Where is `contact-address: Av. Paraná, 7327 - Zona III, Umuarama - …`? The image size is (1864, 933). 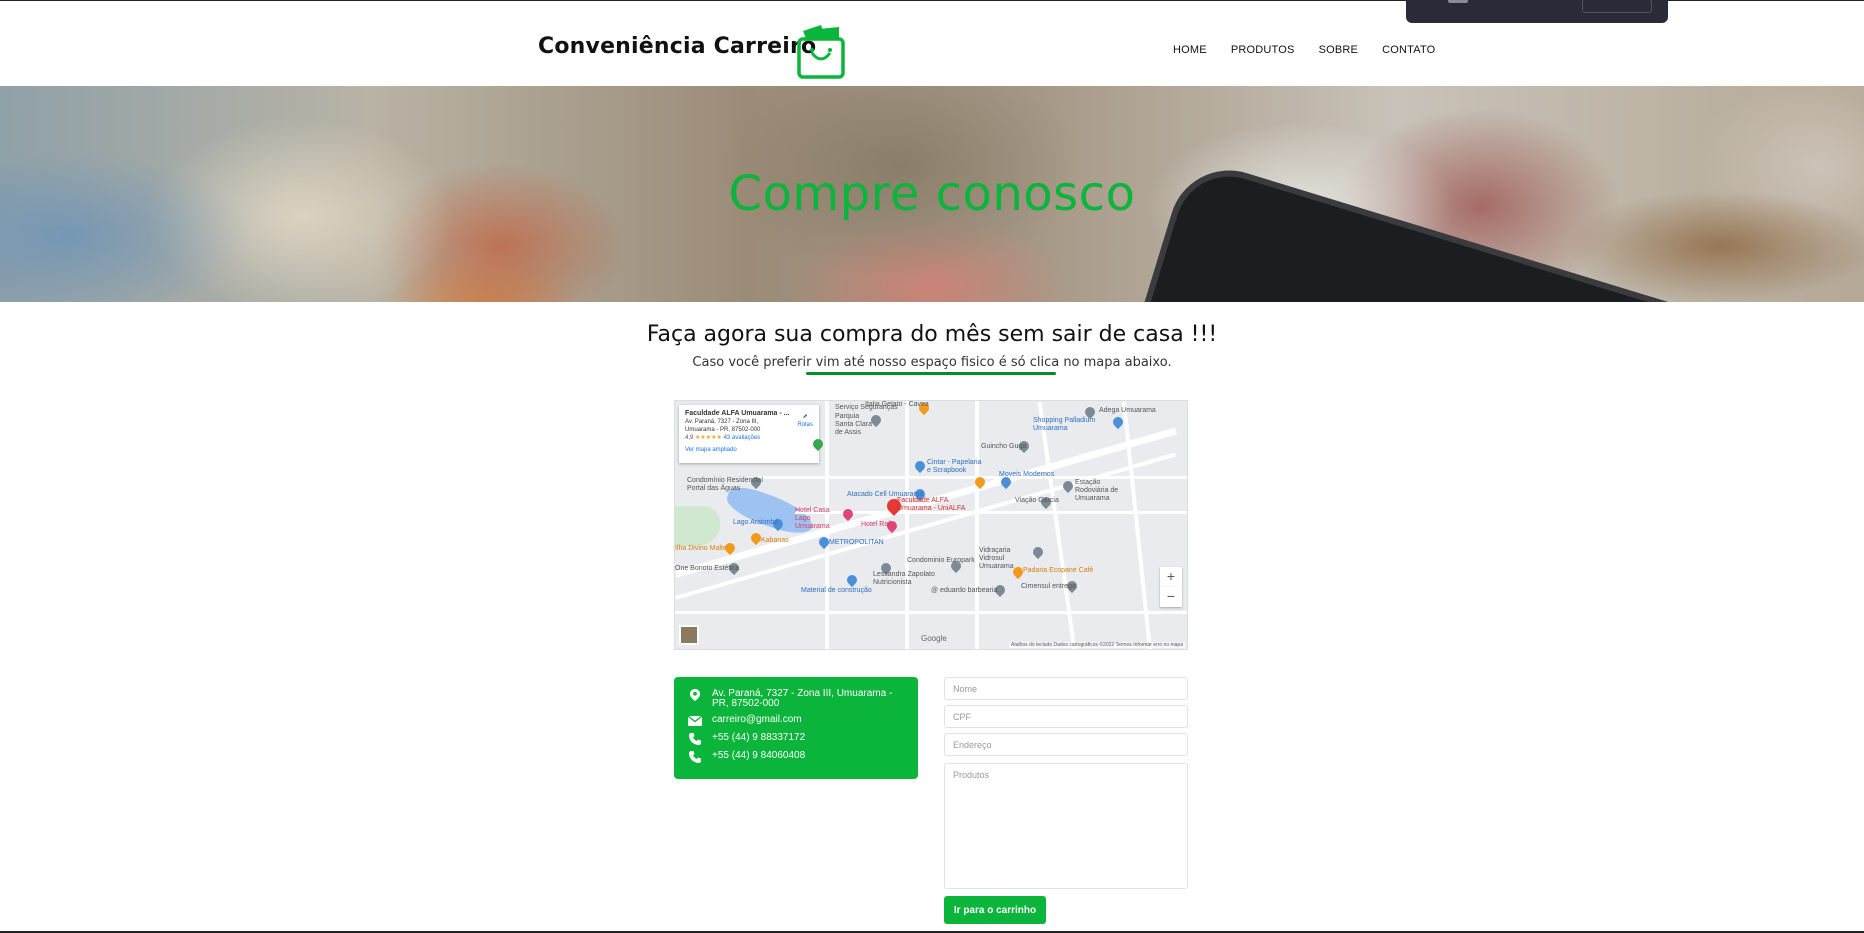 contact-address: Av. Paraná, 7327 - Zona III, Umuarama - … is located at coordinates (802, 698).